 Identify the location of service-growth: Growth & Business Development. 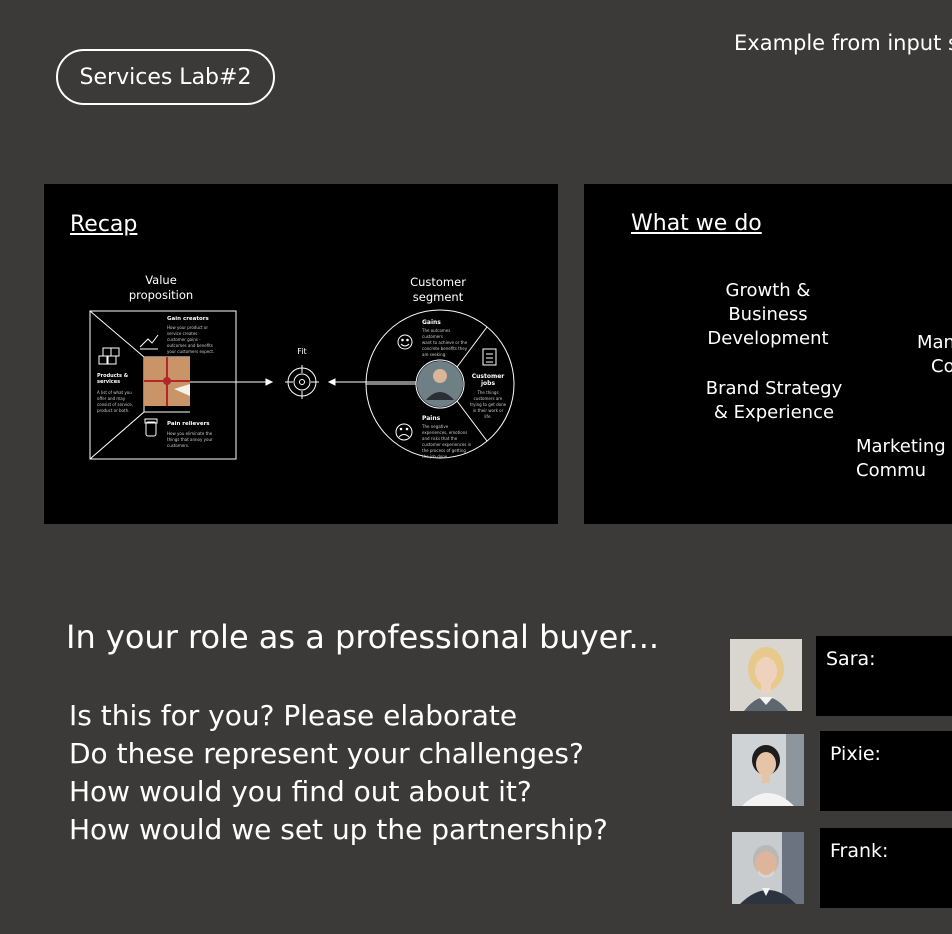
(768, 314).